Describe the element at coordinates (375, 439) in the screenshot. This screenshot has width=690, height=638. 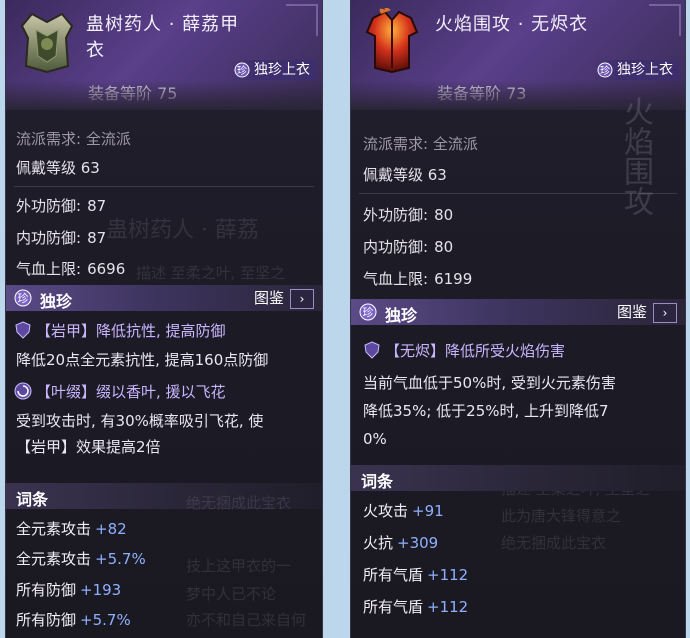
I see `effect-description: 0%` at that location.